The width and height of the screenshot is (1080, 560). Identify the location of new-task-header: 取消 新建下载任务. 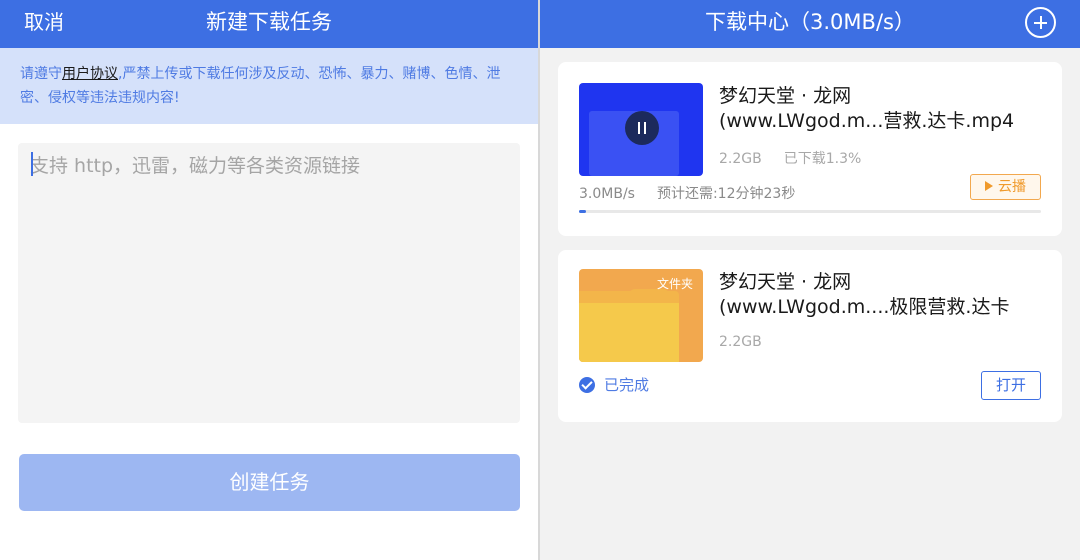
(269, 24).